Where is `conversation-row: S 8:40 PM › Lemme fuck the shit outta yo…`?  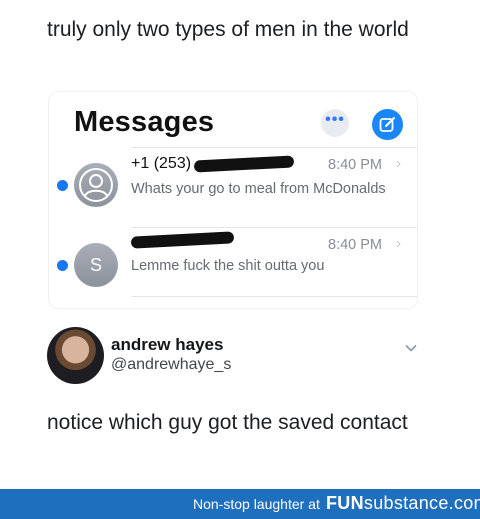
conversation-row: S 8:40 PM › Lemme fuck the shit outta yo… is located at coordinates (233, 262).